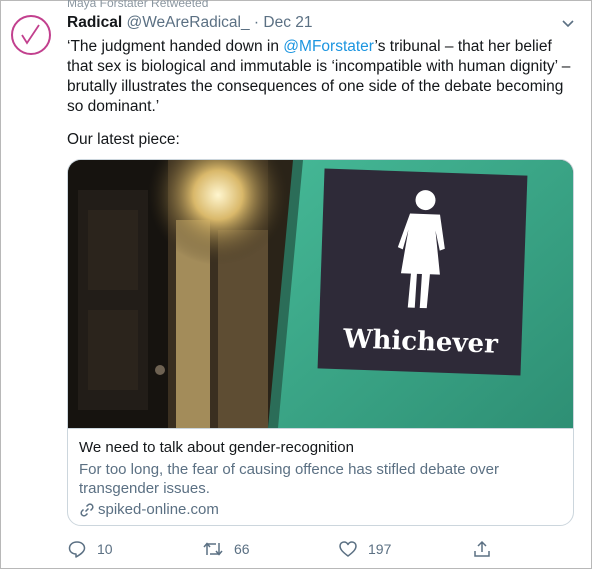 The height and width of the screenshot is (569, 592). I want to click on retweet-button: 66, so click(226, 549).